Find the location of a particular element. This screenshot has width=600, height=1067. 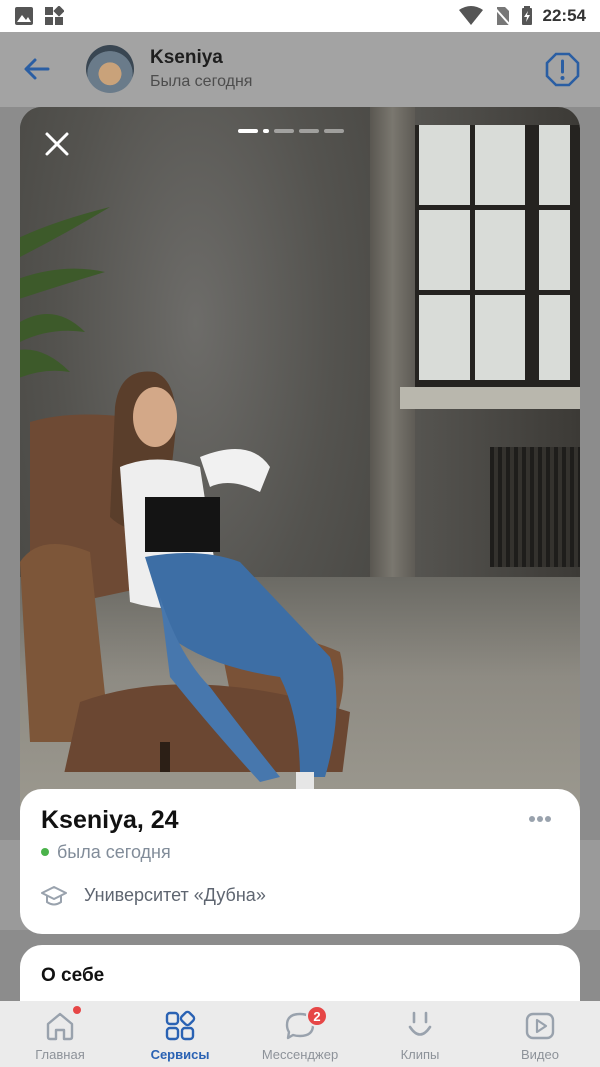

more-icon is located at coordinates (540, 819).